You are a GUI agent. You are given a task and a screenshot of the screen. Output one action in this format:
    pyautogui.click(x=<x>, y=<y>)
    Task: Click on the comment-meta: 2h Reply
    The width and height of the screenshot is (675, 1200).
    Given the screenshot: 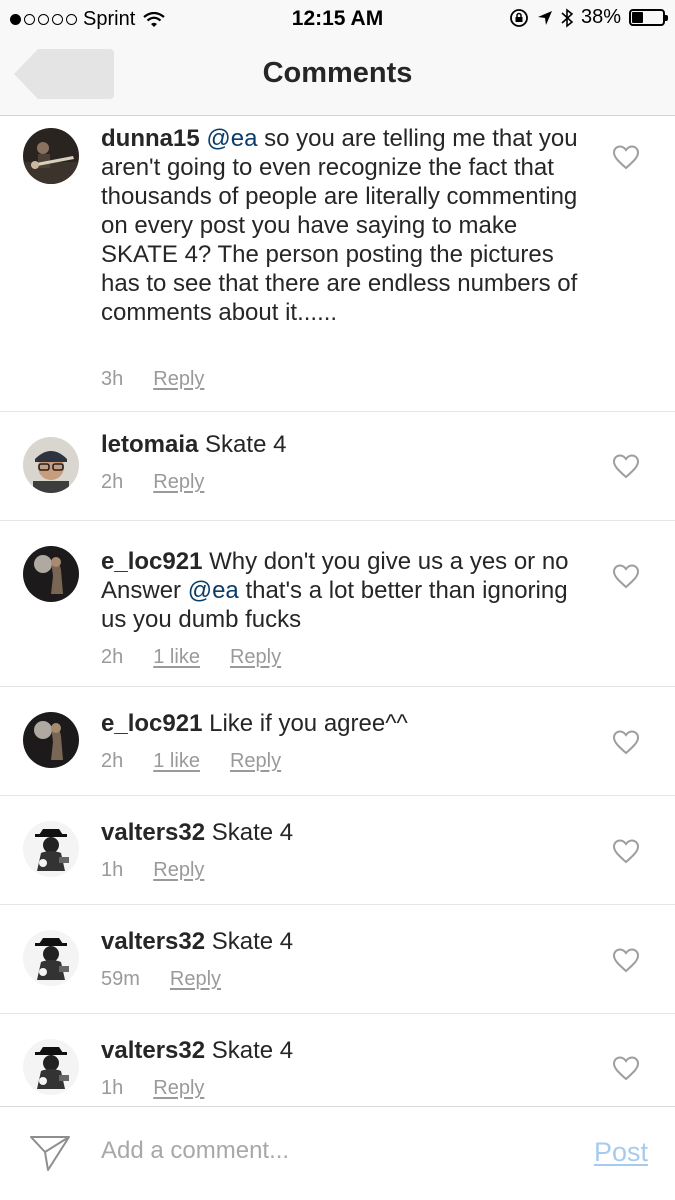 What is the action you would take?
    pyautogui.click(x=152, y=482)
    